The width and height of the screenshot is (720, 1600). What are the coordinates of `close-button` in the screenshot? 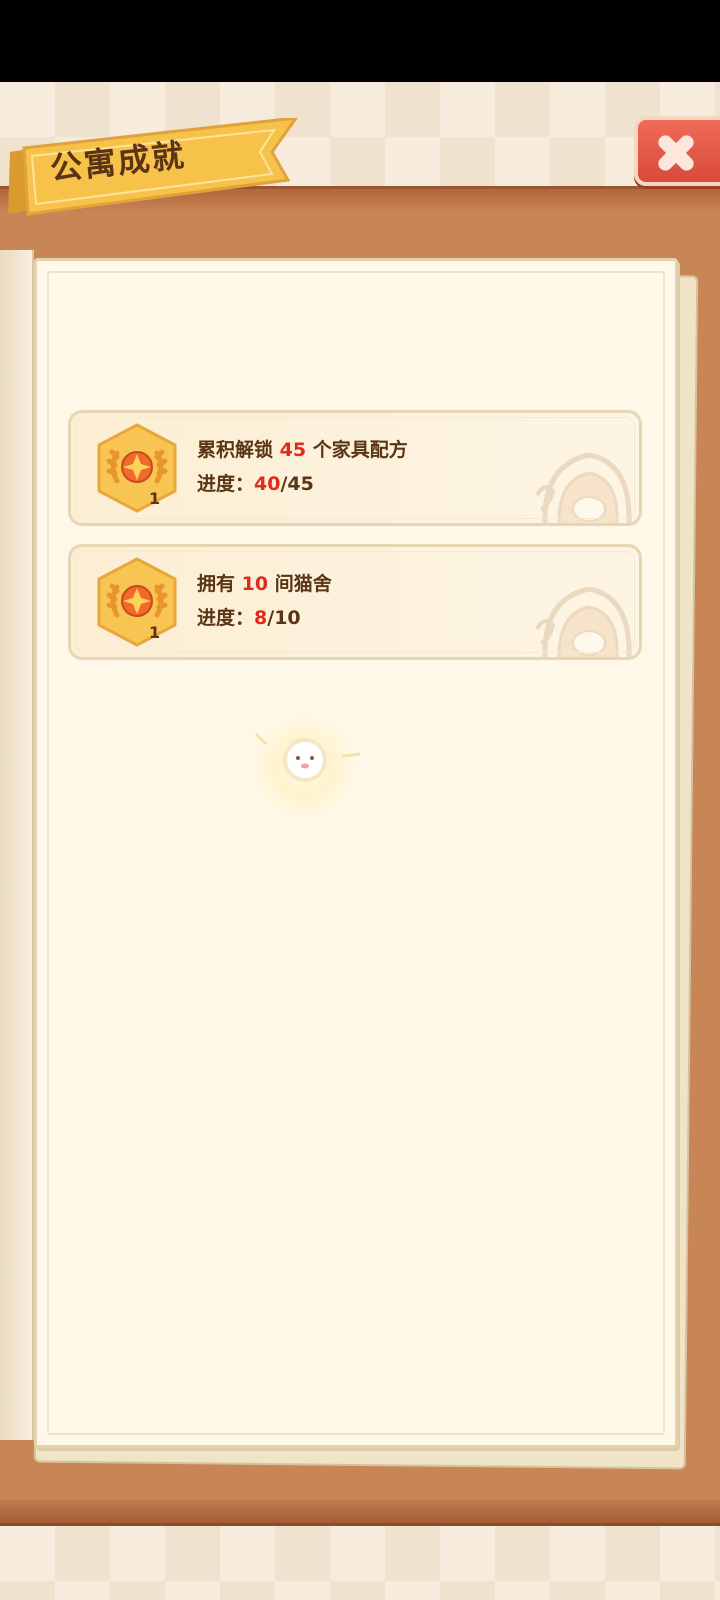 It's located at (677, 151).